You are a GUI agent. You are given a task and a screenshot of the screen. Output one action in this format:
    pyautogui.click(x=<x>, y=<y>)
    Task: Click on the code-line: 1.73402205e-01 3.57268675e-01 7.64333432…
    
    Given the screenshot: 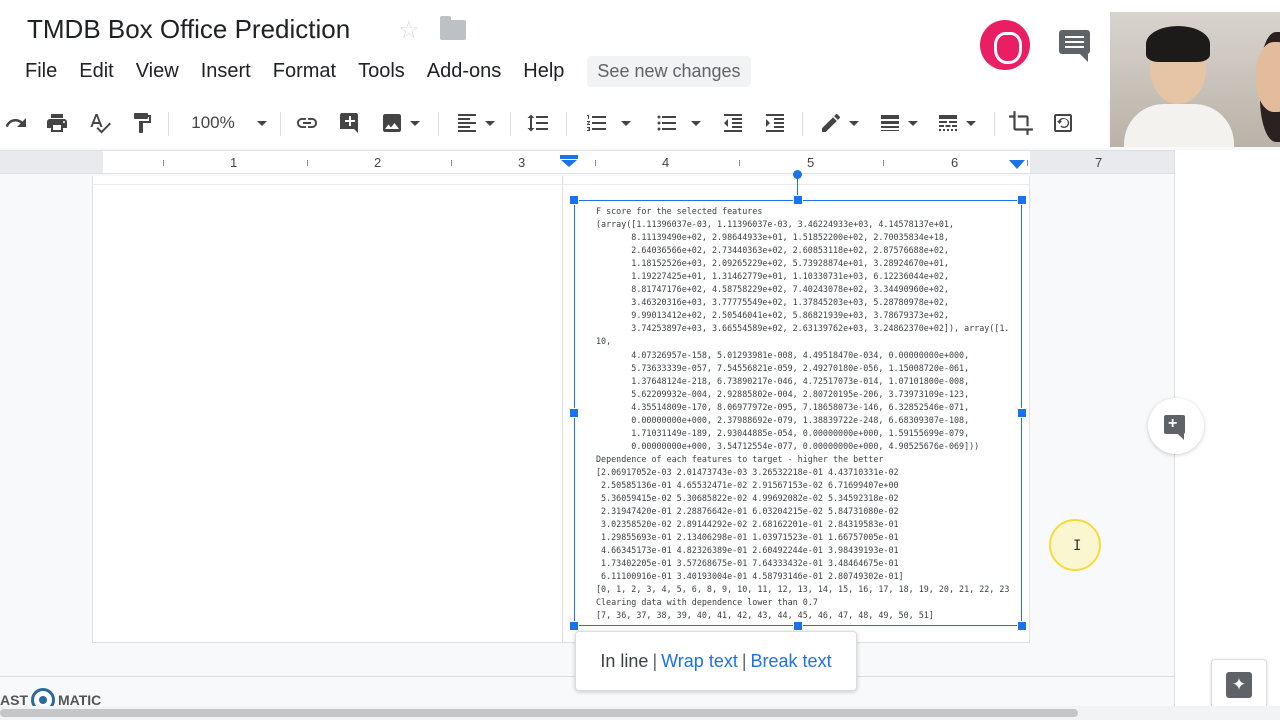 What is the action you would take?
    pyautogui.click(x=747, y=563)
    